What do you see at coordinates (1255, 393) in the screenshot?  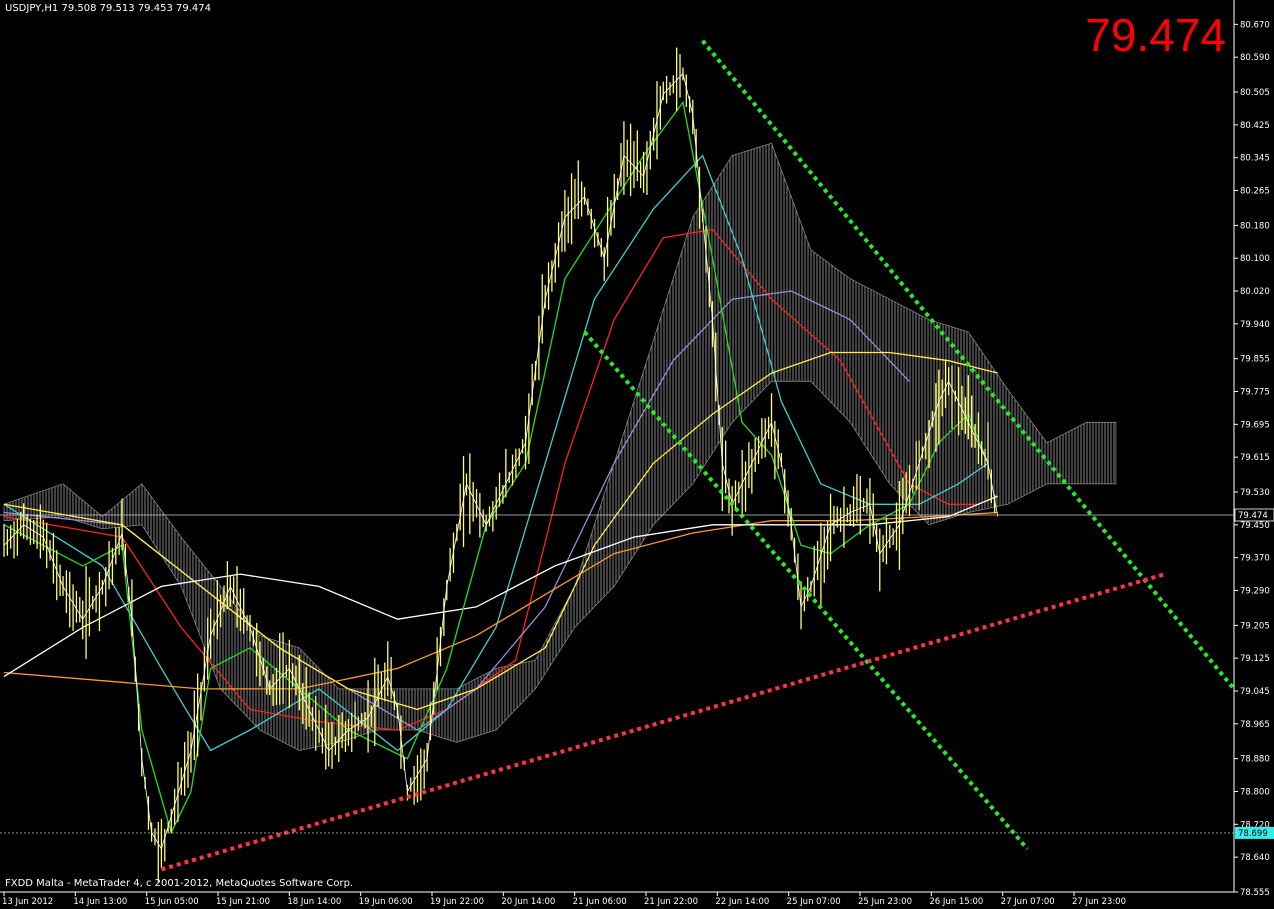 I see `y-tick-label: 79.775` at bounding box center [1255, 393].